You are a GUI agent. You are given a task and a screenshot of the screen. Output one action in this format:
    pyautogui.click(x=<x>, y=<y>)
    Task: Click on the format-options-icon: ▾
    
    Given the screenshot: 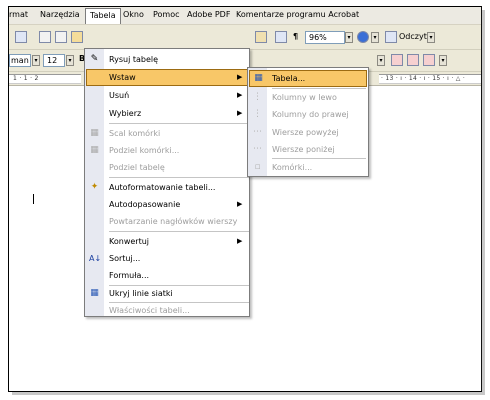 What is the action you would take?
    pyautogui.click(x=443, y=60)
    